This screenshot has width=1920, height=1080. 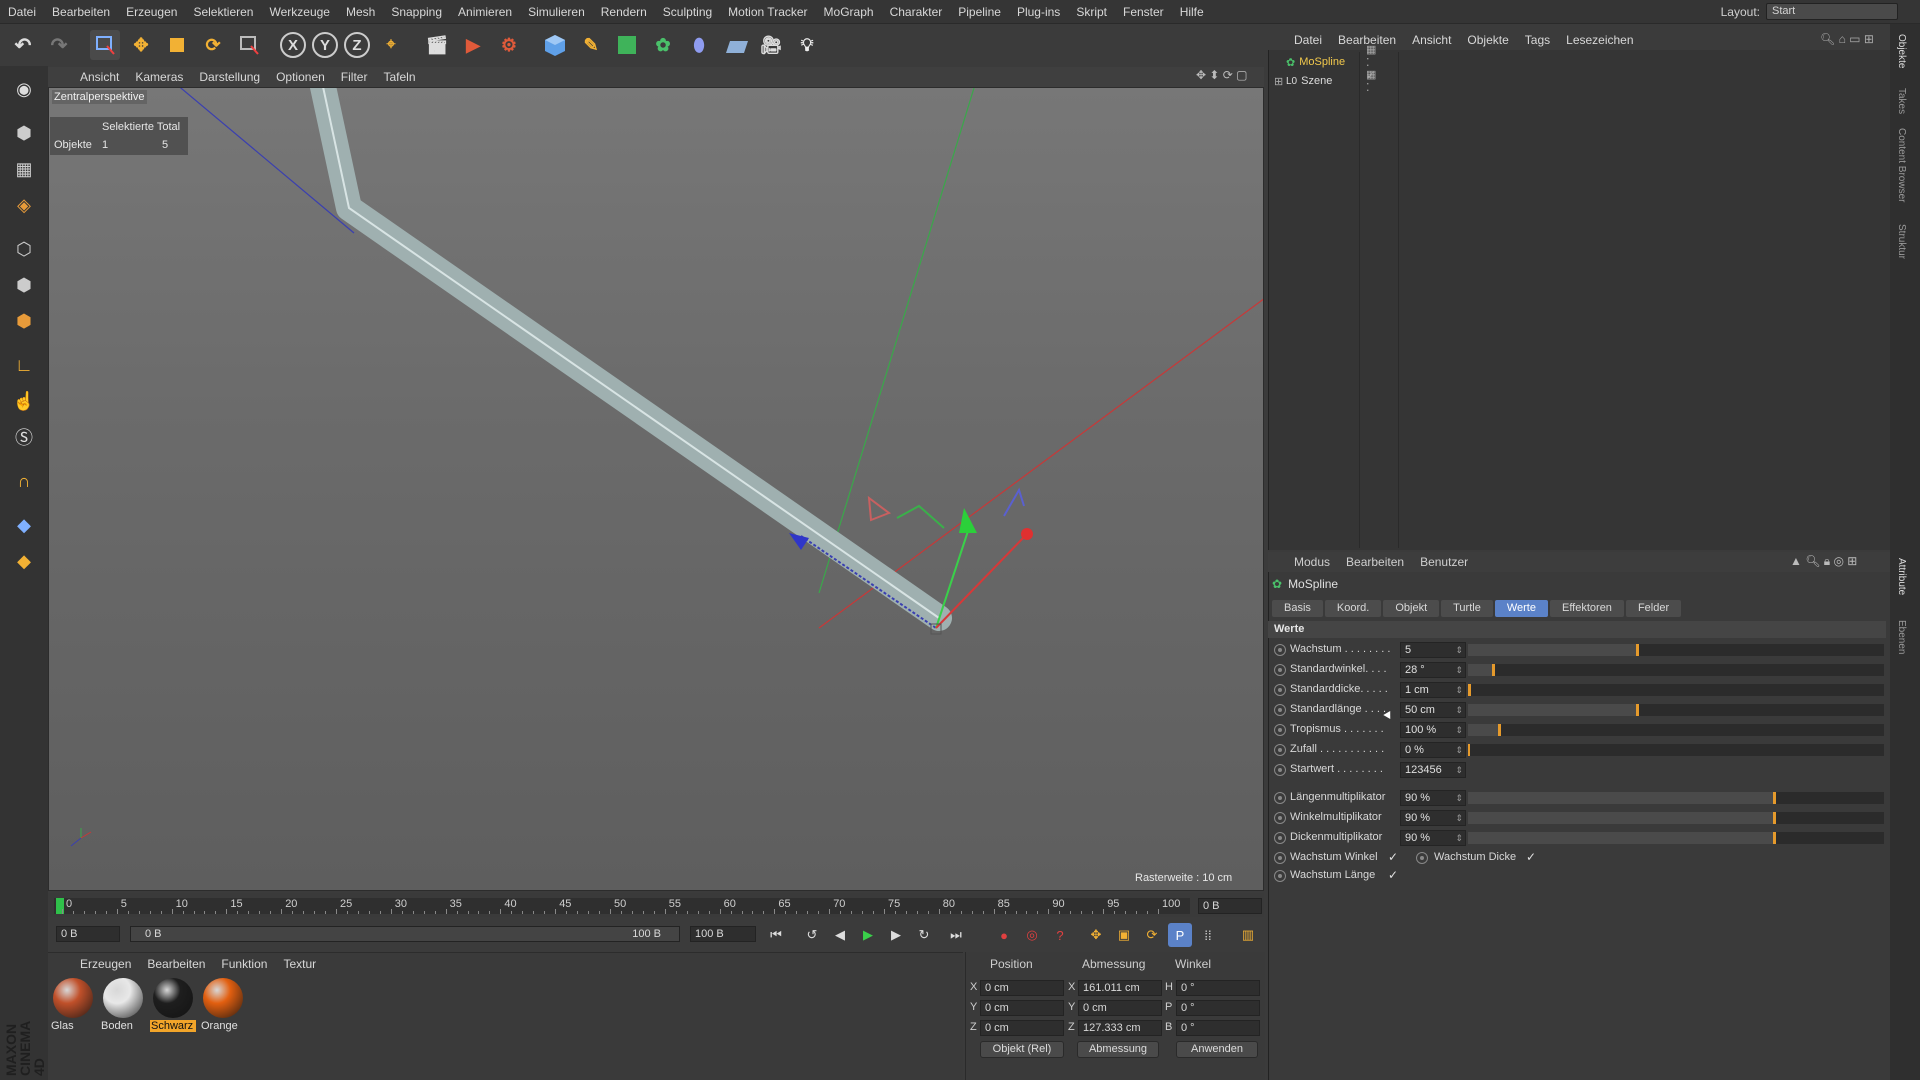 I want to click on tab-turtle: Turtle, so click(x=1467, y=608).